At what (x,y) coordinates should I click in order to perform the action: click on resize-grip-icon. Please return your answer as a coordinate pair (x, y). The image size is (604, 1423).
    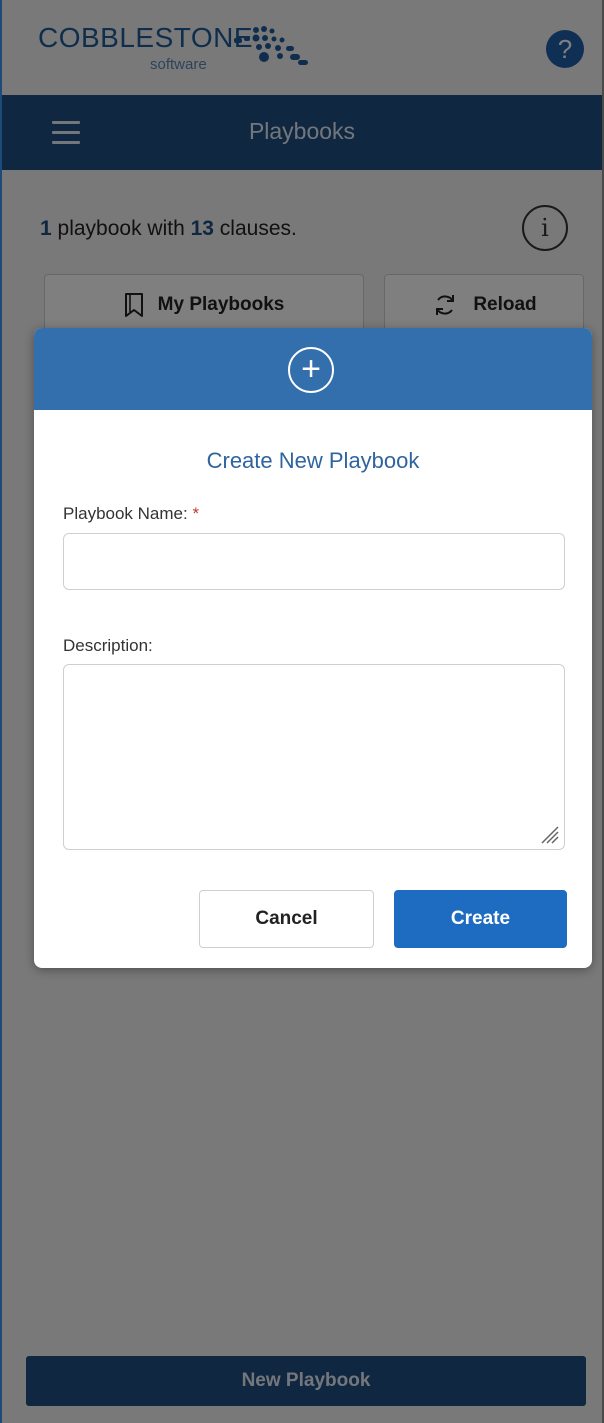
    Looking at the image, I should click on (549, 834).